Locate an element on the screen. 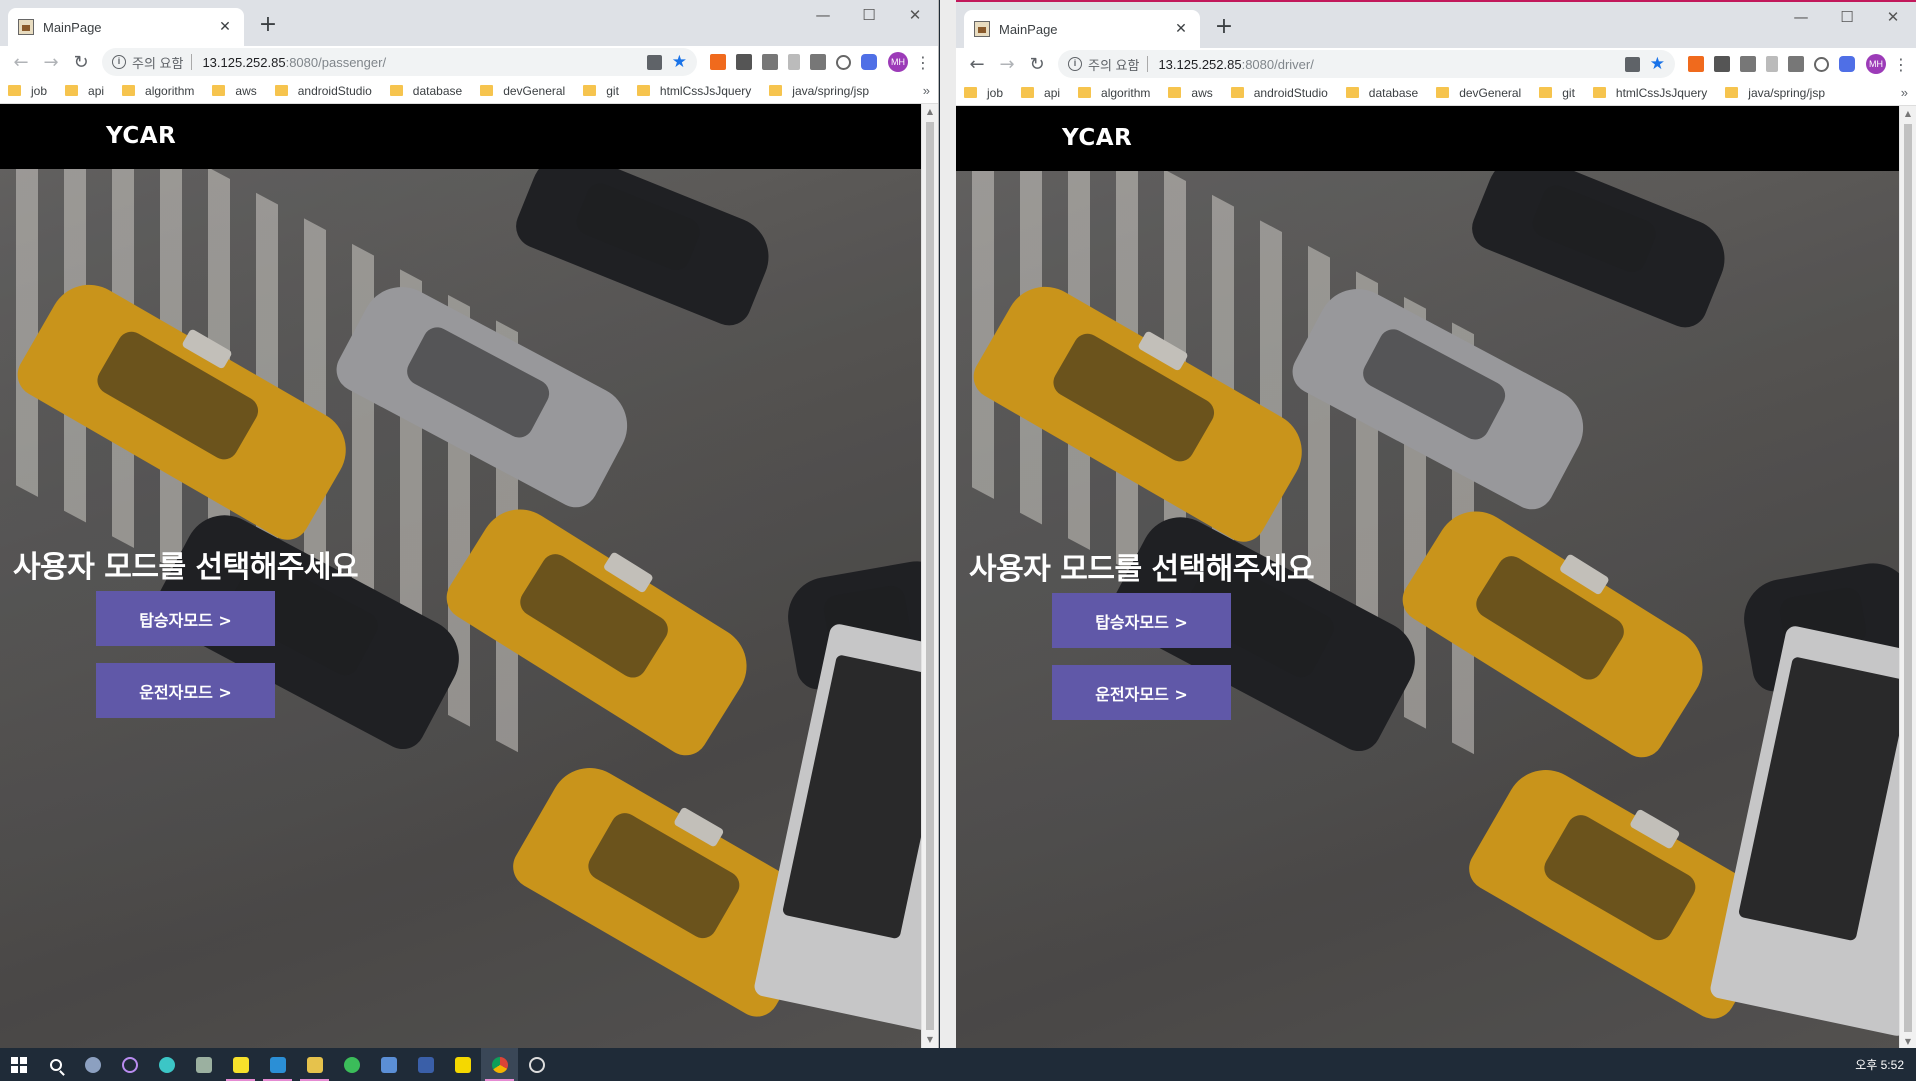  address-bar: i 주의 요함 13.125.252.85 :8080/driver/ ★ is located at coordinates (1366, 64).